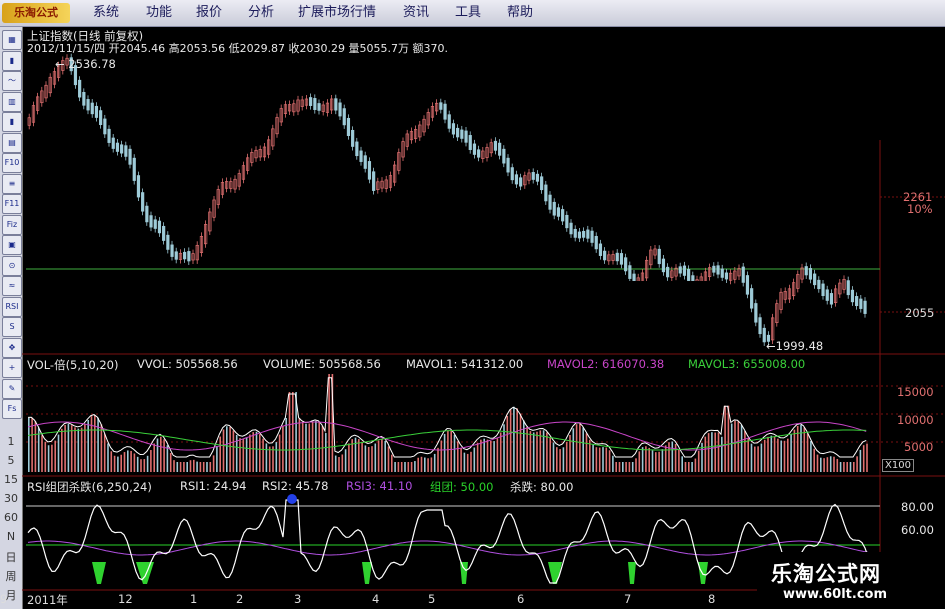  I want to click on rsi-rsi1: RSI1: 24.94, so click(213, 486).